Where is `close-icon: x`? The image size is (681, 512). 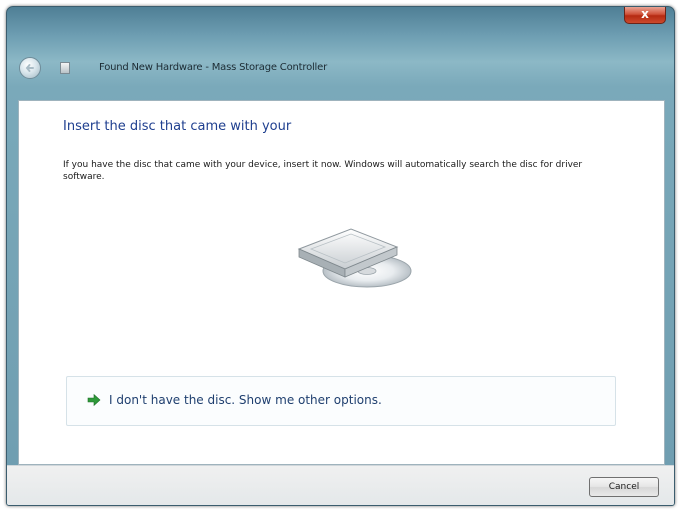
close-icon: x is located at coordinates (645, 14).